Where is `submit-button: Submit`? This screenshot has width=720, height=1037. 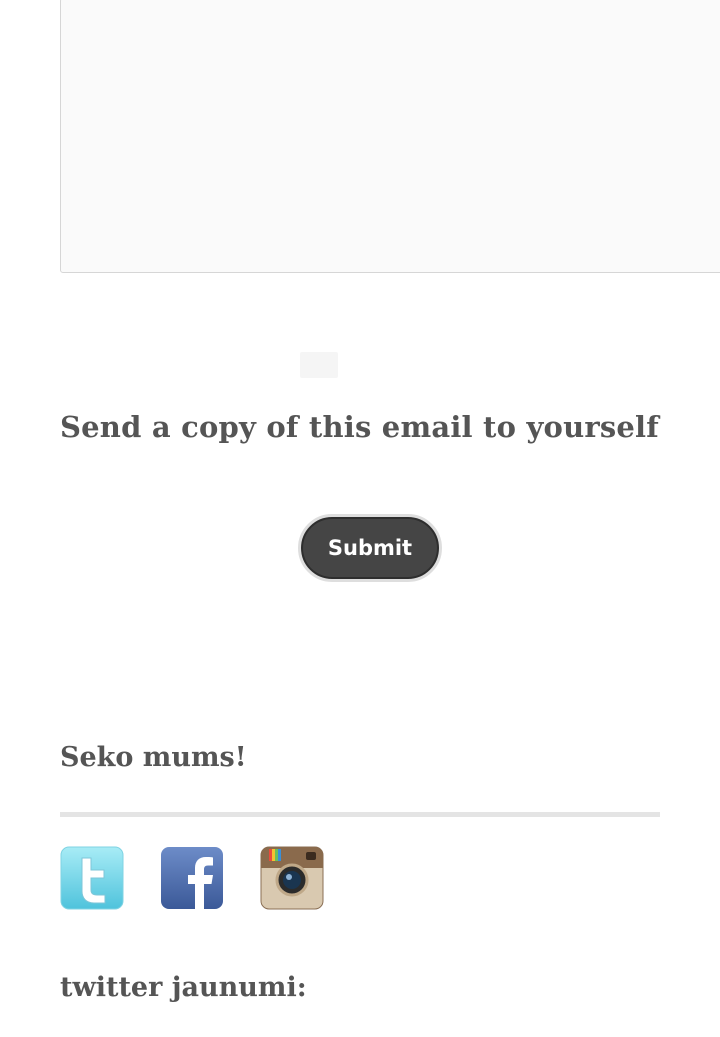 submit-button: Submit is located at coordinates (370, 548).